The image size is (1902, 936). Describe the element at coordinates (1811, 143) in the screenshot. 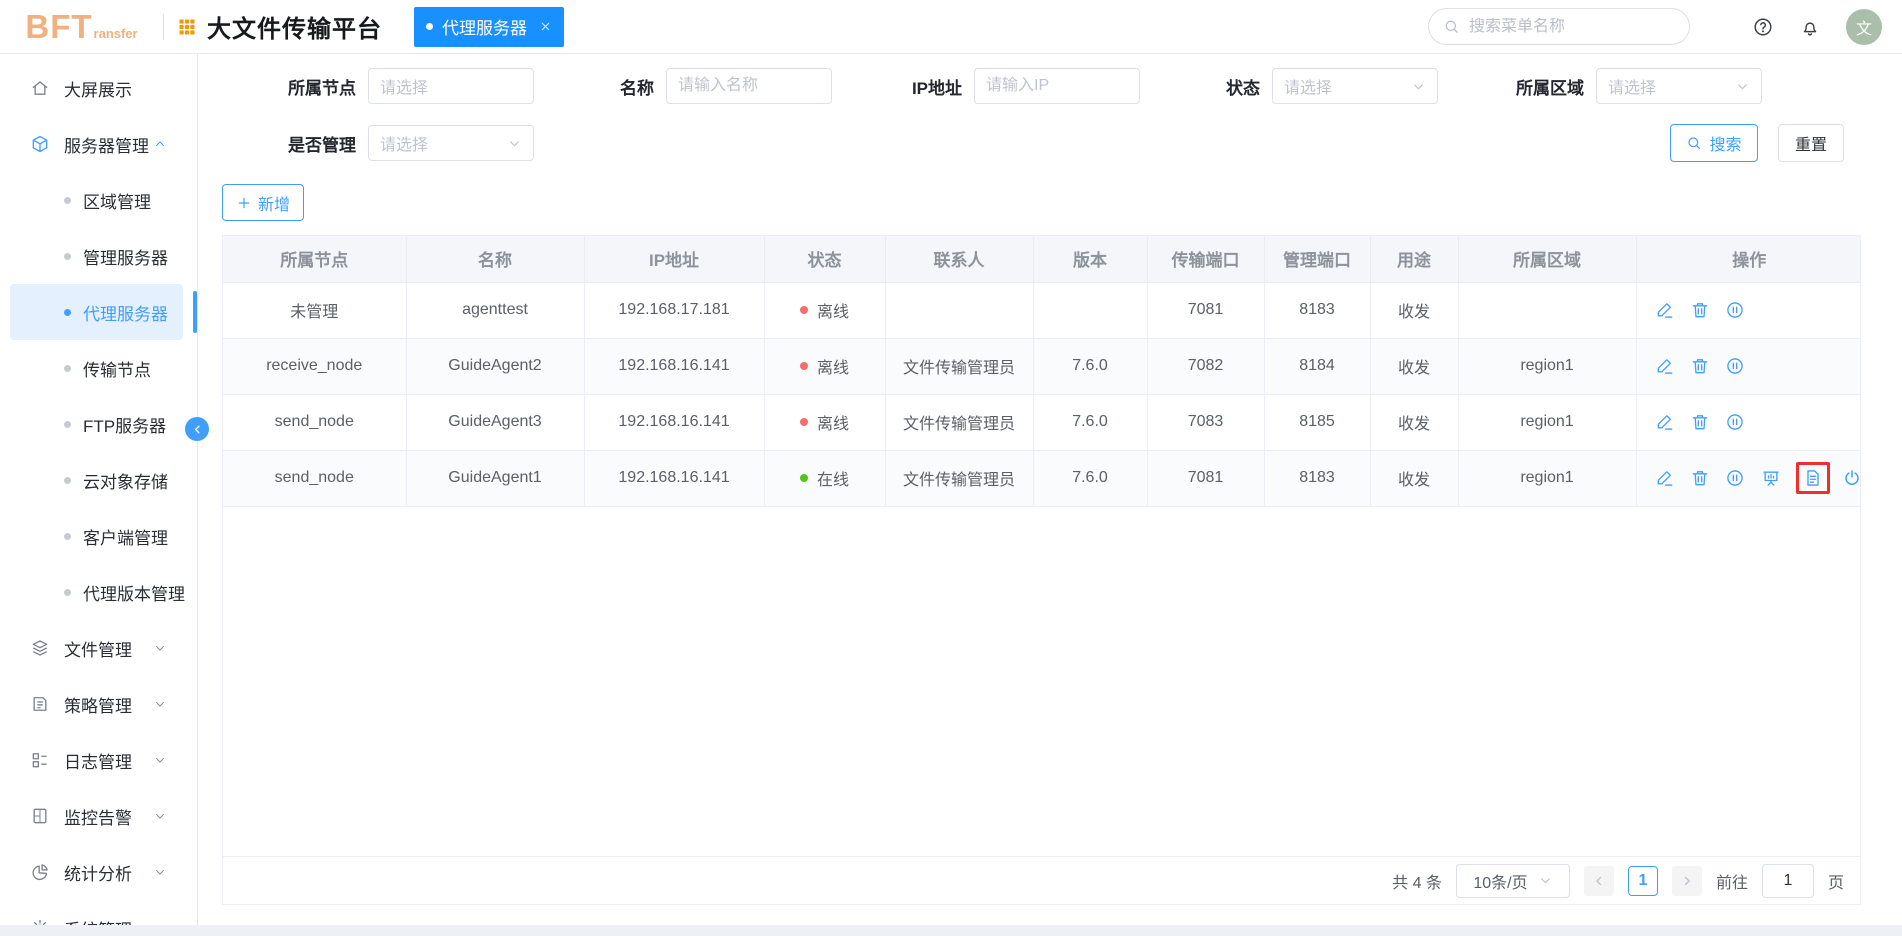

I see `reset-button: 重置` at that location.